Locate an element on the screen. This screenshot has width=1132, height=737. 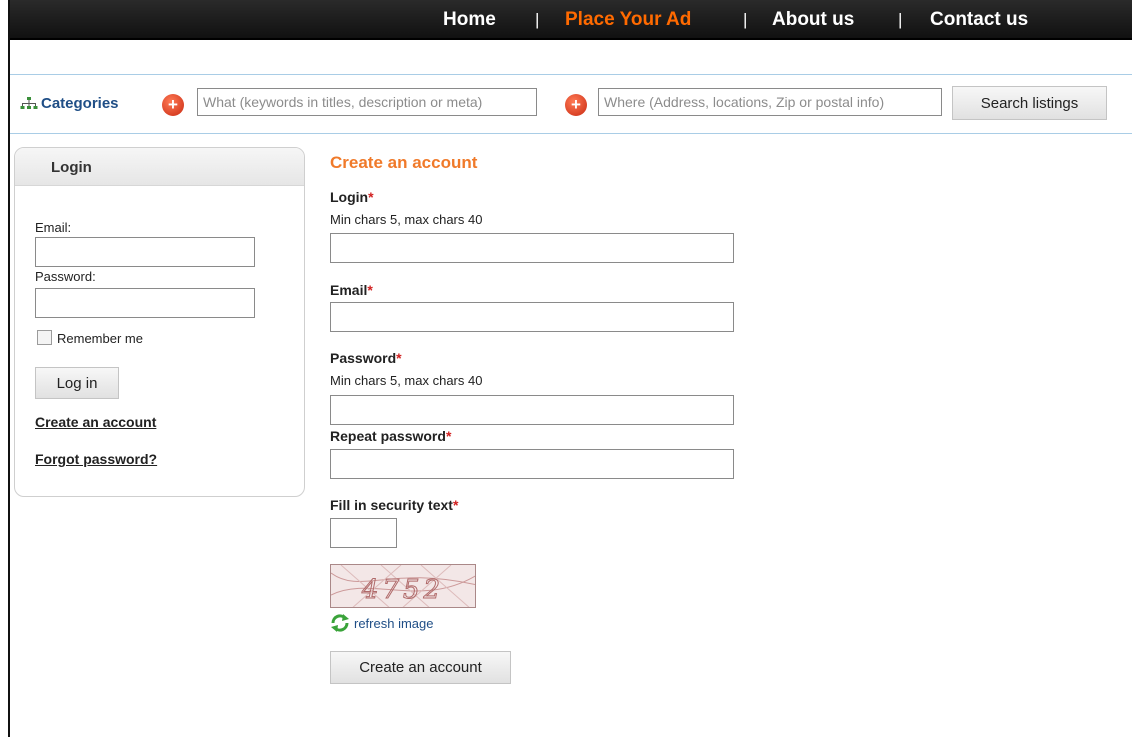
security-text-label: Fill in security text* is located at coordinates (394, 505).